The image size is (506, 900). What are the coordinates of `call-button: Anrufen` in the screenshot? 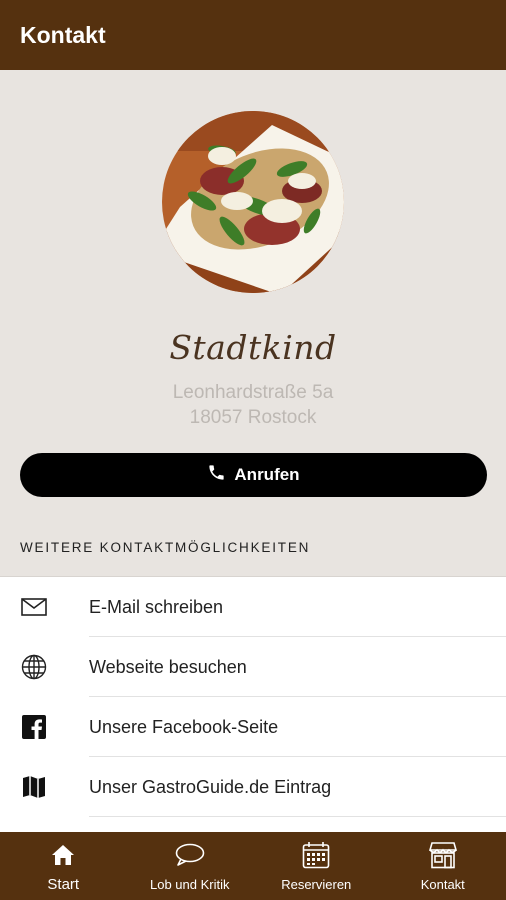 It's located at (253, 475).